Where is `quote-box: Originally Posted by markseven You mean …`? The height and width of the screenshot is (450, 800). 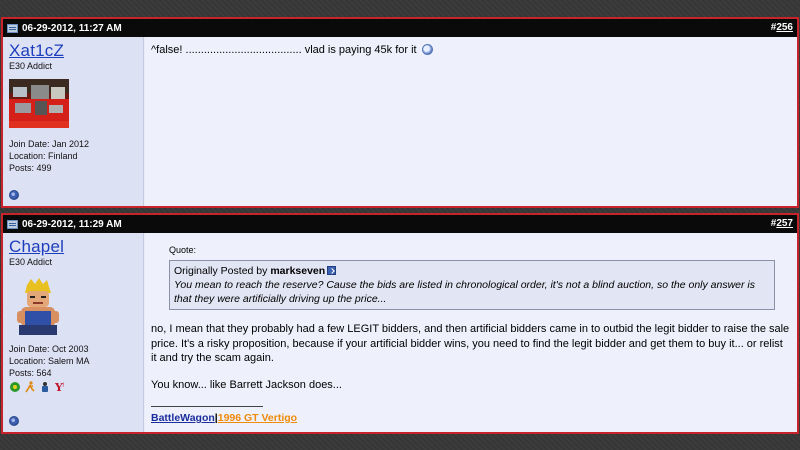
quote-box: Originally Posted by markseven You mean … is located at coordinates (472, 285).